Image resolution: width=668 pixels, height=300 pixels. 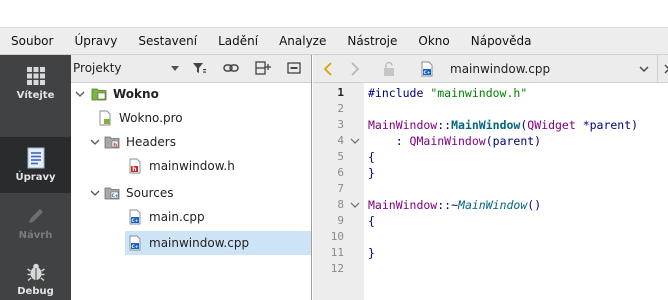 What do you see at coordinates (199, 69) in the screenshot?
I see `filter-button` at bounding box center [199, 69].